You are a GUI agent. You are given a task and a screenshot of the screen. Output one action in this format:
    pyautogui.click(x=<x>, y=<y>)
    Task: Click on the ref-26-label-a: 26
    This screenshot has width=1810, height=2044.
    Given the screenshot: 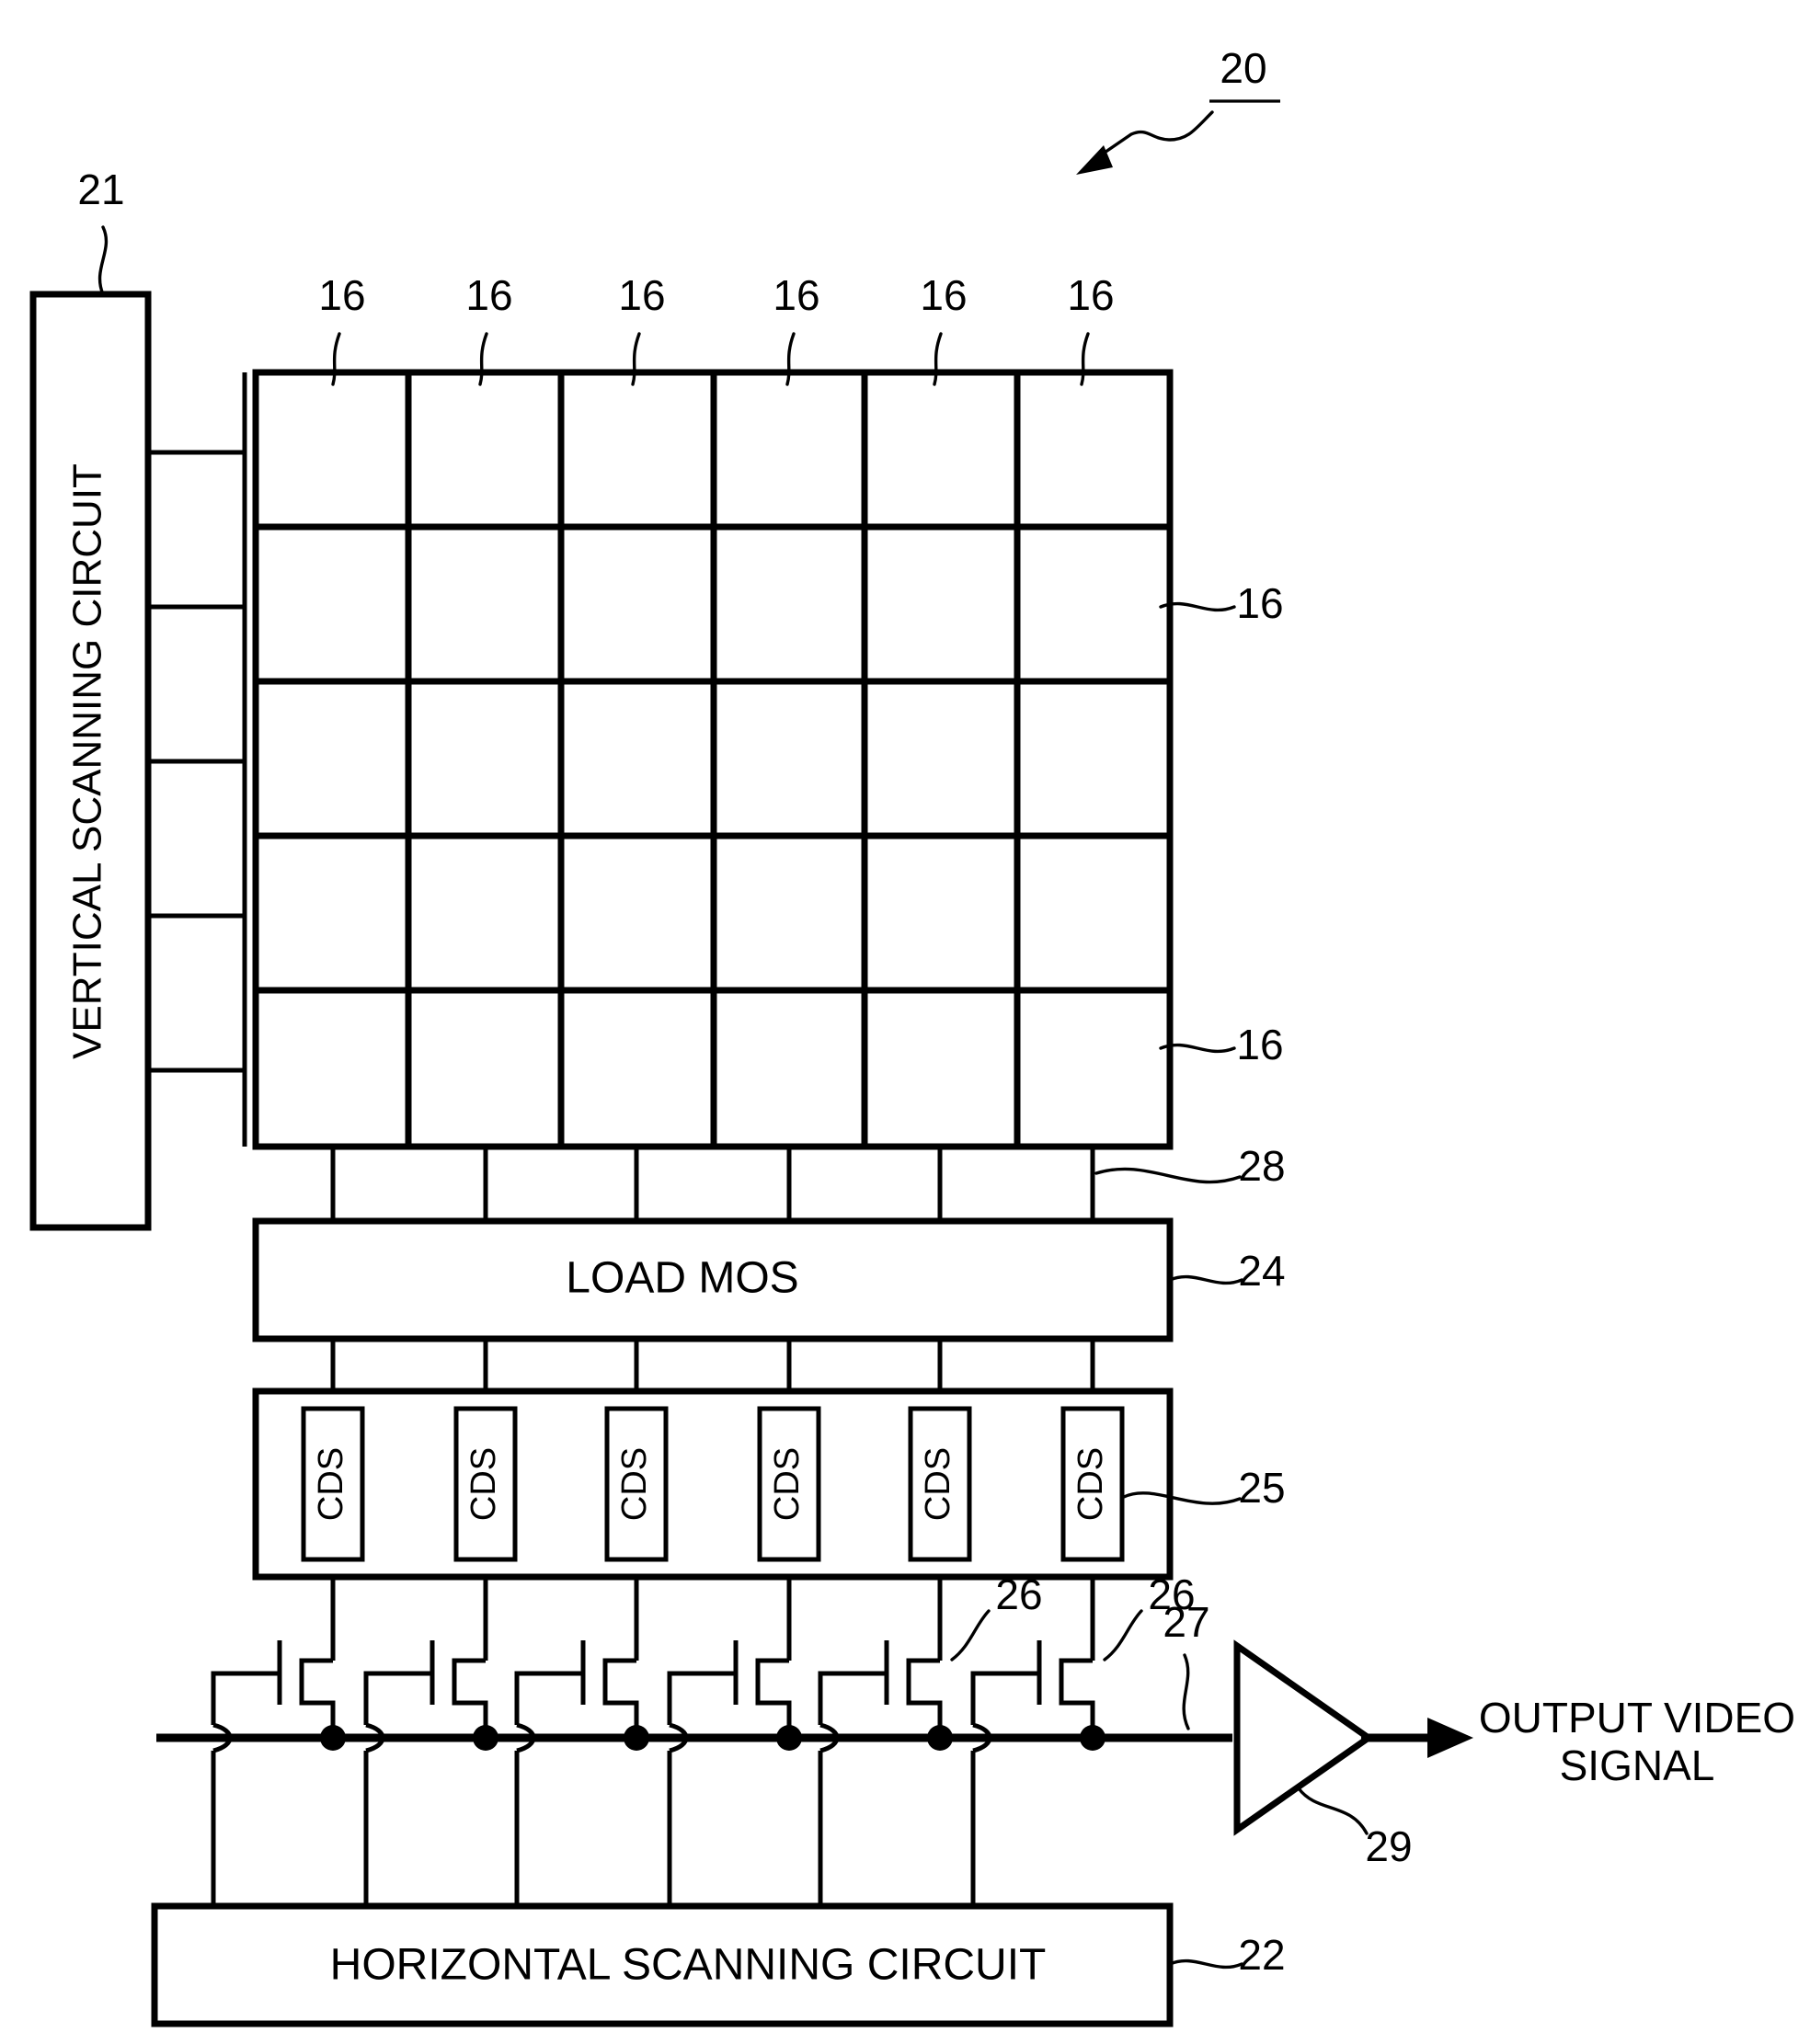 What is the action you would take?
    pyautogui.click(x=1018, y=1594)
    